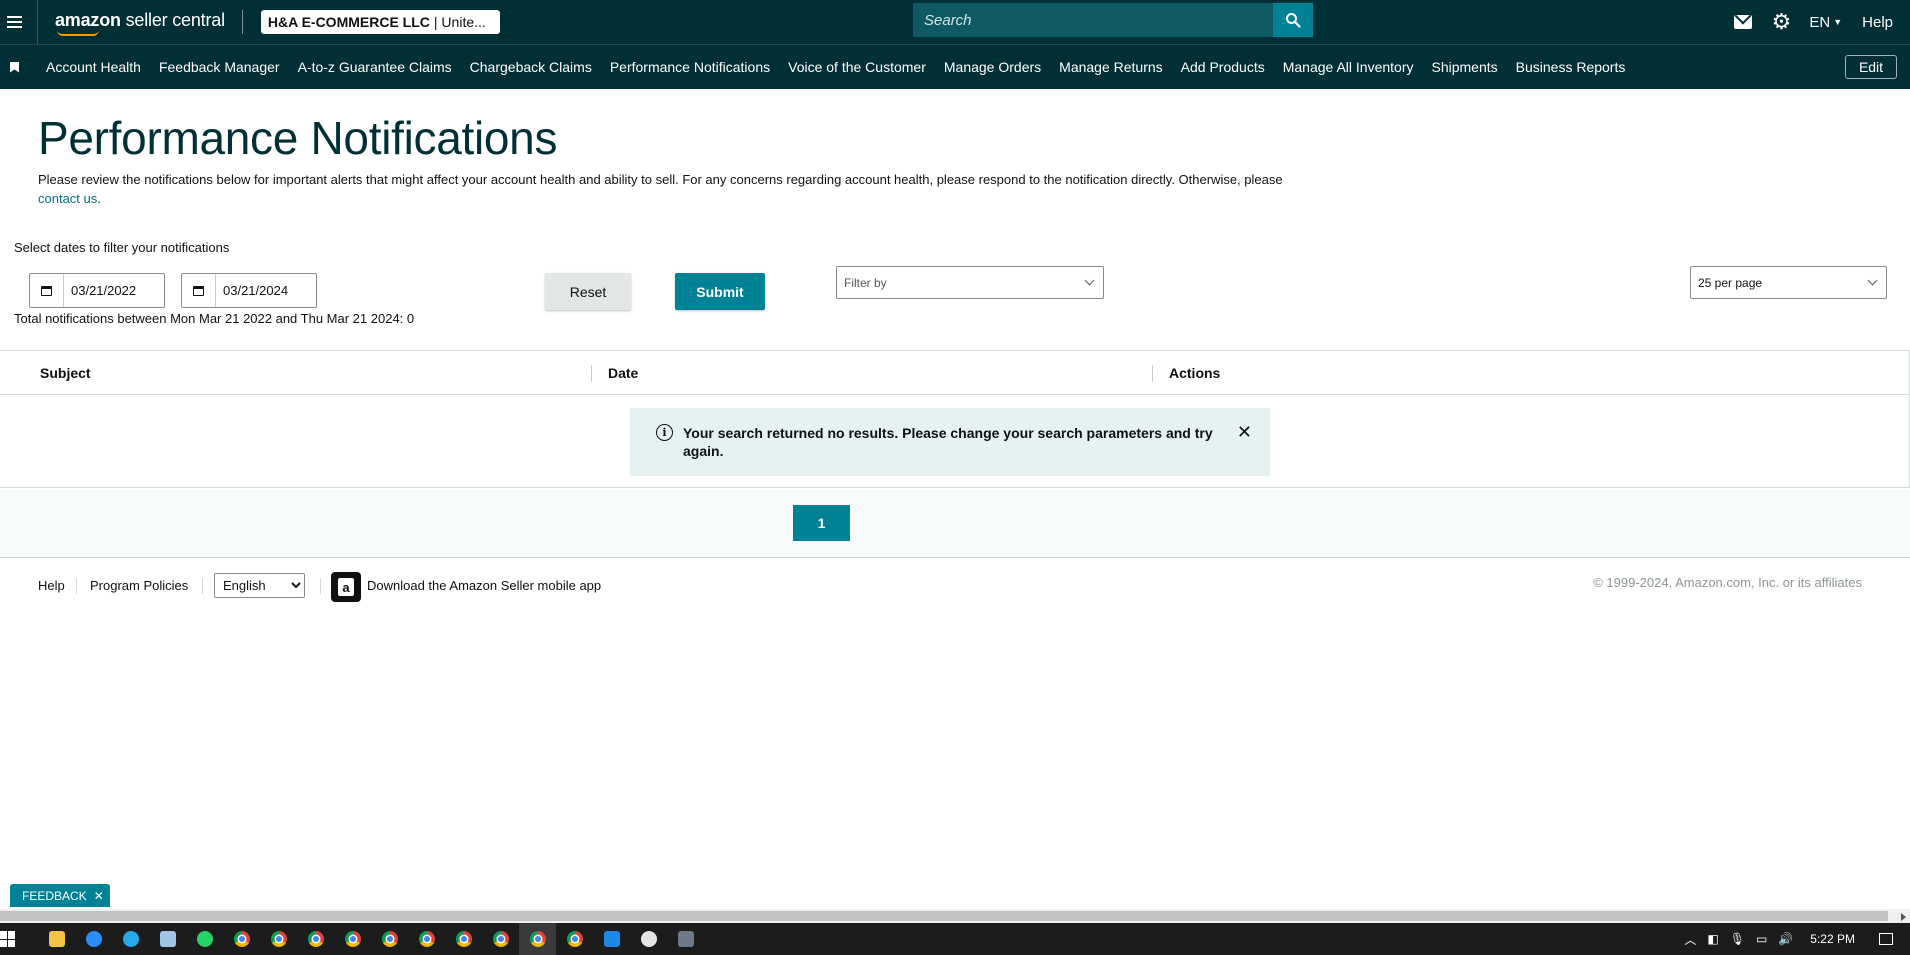  Describe the element at coordinates (685, 939) in the screenshot. I see `calculator-icon` at that location.